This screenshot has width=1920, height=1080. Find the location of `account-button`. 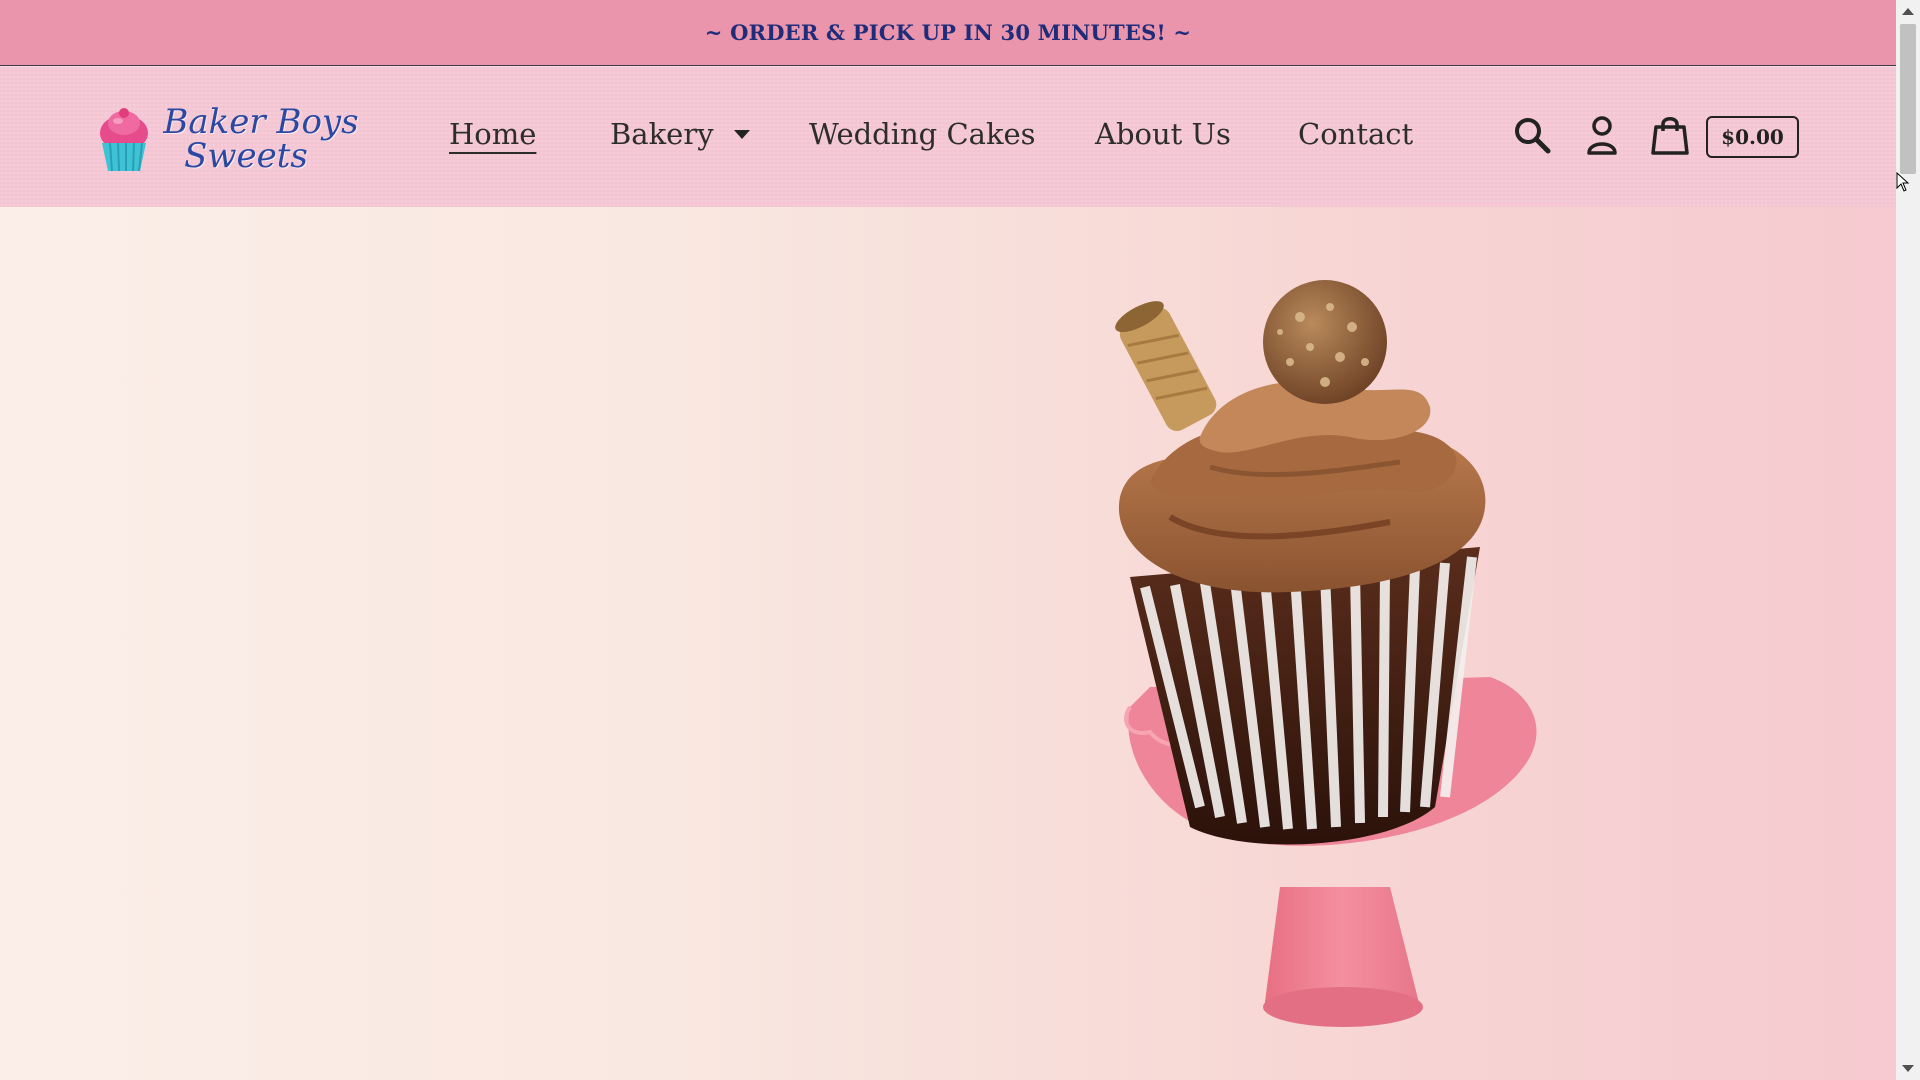

account-button is located at coordinates (1602, 135).